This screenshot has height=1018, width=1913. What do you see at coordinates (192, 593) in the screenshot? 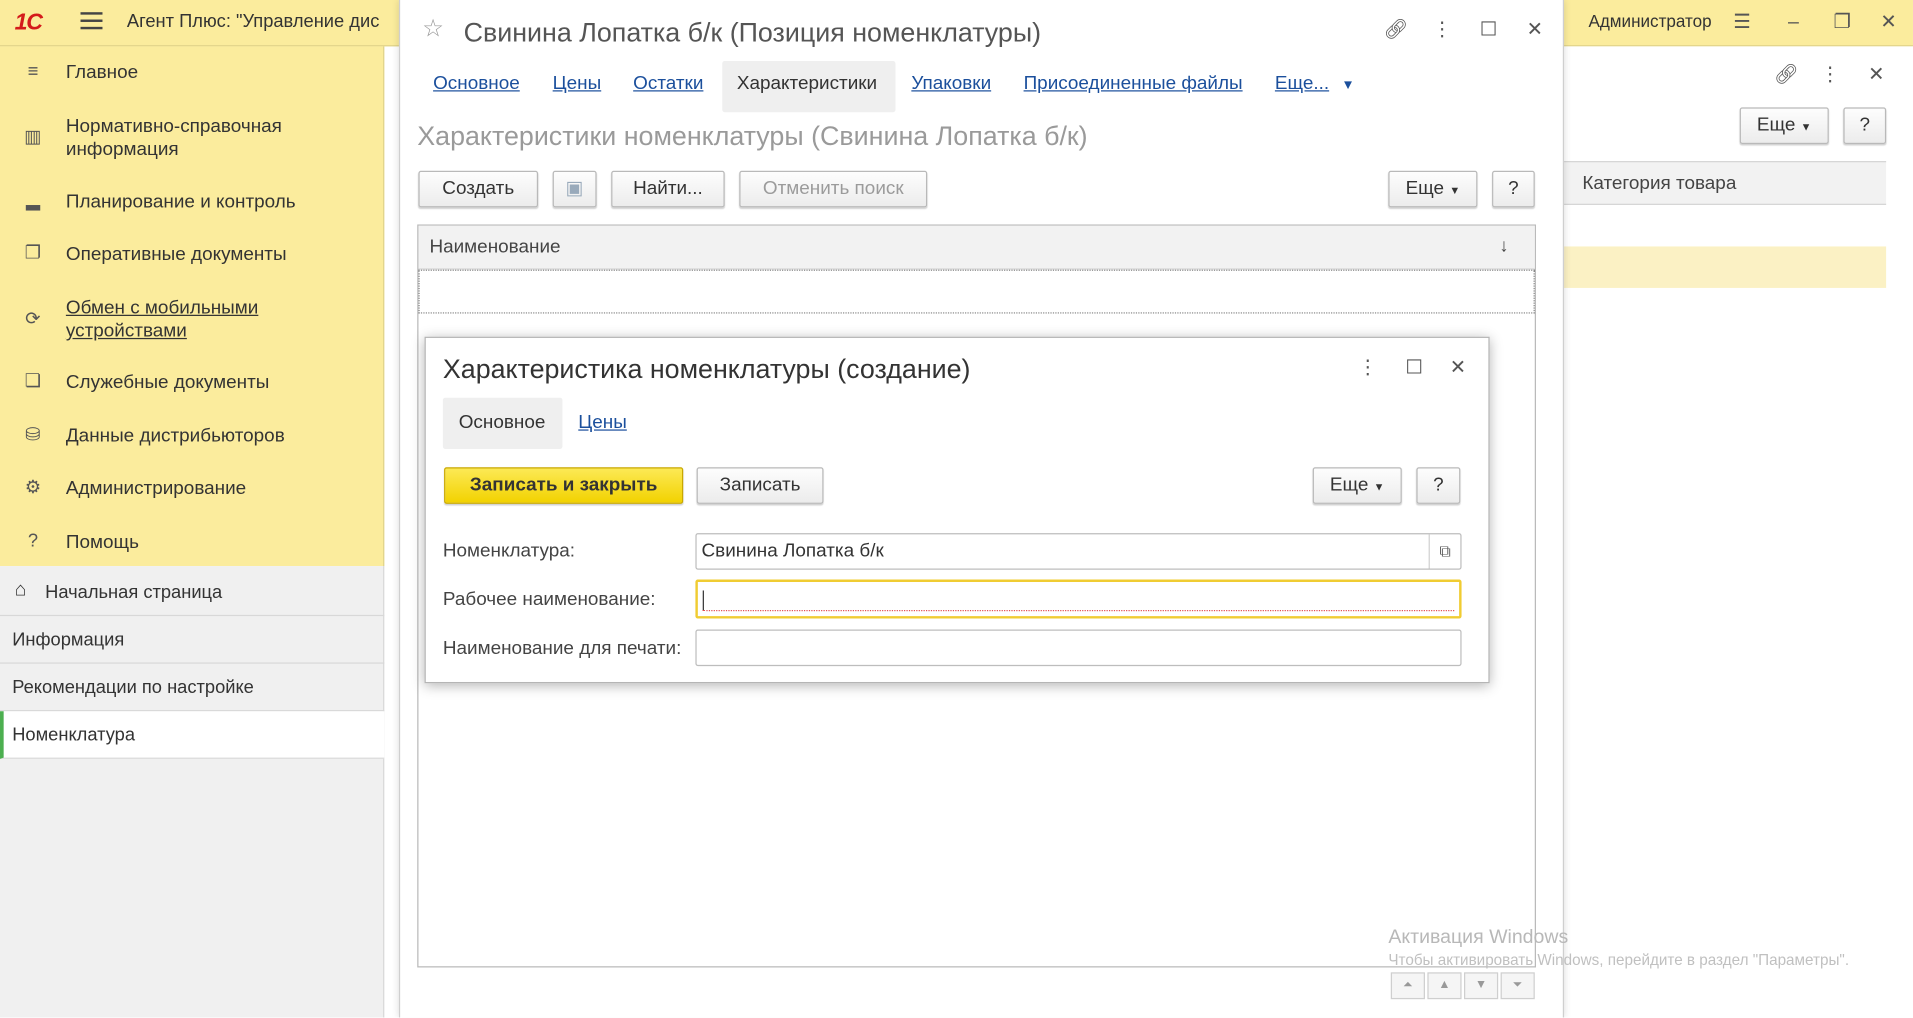
I see `open-page-home: ⌂ Начальная страница` at bounding box center [192, 593].